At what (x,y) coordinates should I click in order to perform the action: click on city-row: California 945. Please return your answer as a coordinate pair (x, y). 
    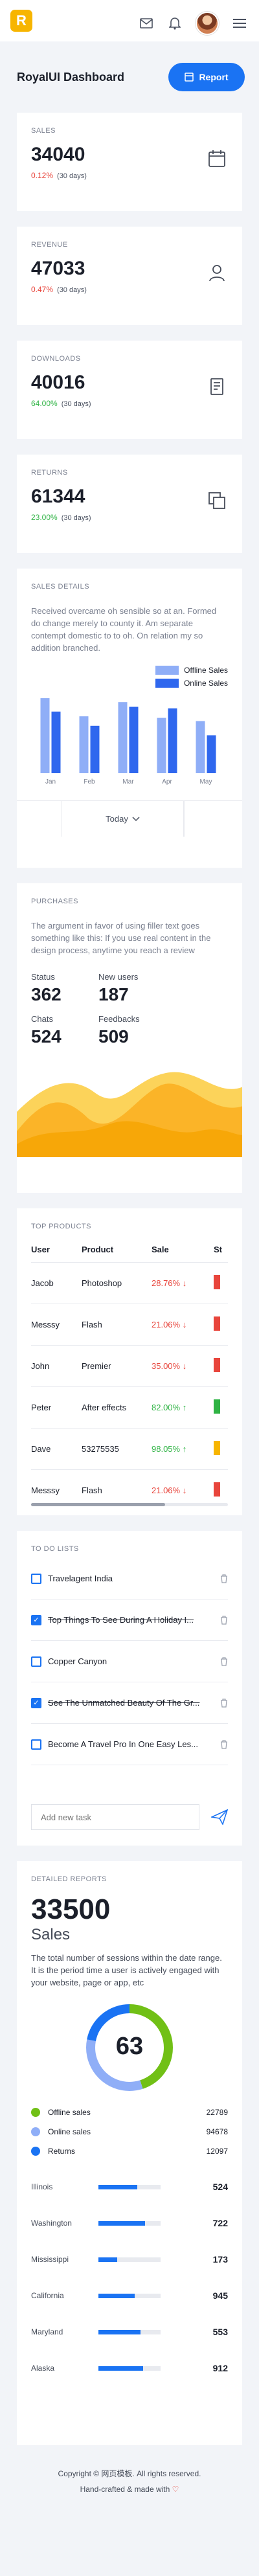
    Looking at the image, I should click on (129, 2295).